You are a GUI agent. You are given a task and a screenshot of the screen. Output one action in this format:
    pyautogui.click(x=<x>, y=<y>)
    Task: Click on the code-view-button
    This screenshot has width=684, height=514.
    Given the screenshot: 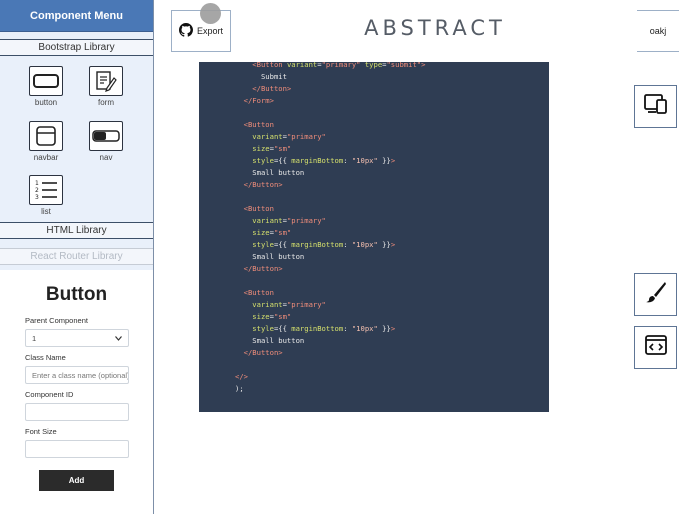 What is the action you would take?
    pyautogui.click(x=655, y=347)
    